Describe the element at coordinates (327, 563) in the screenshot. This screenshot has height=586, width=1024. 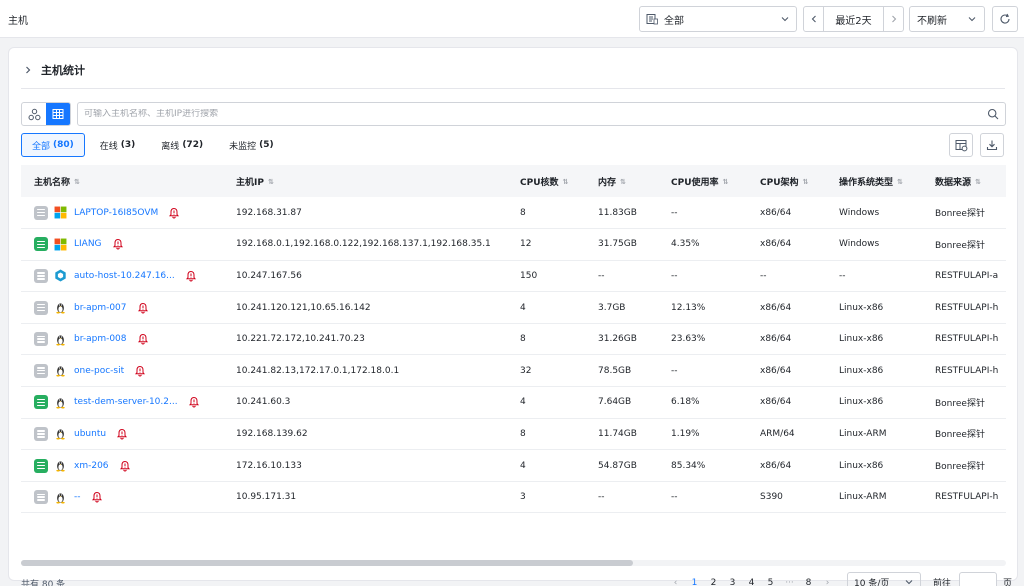
I see `scrollbar-thumb` at that location.